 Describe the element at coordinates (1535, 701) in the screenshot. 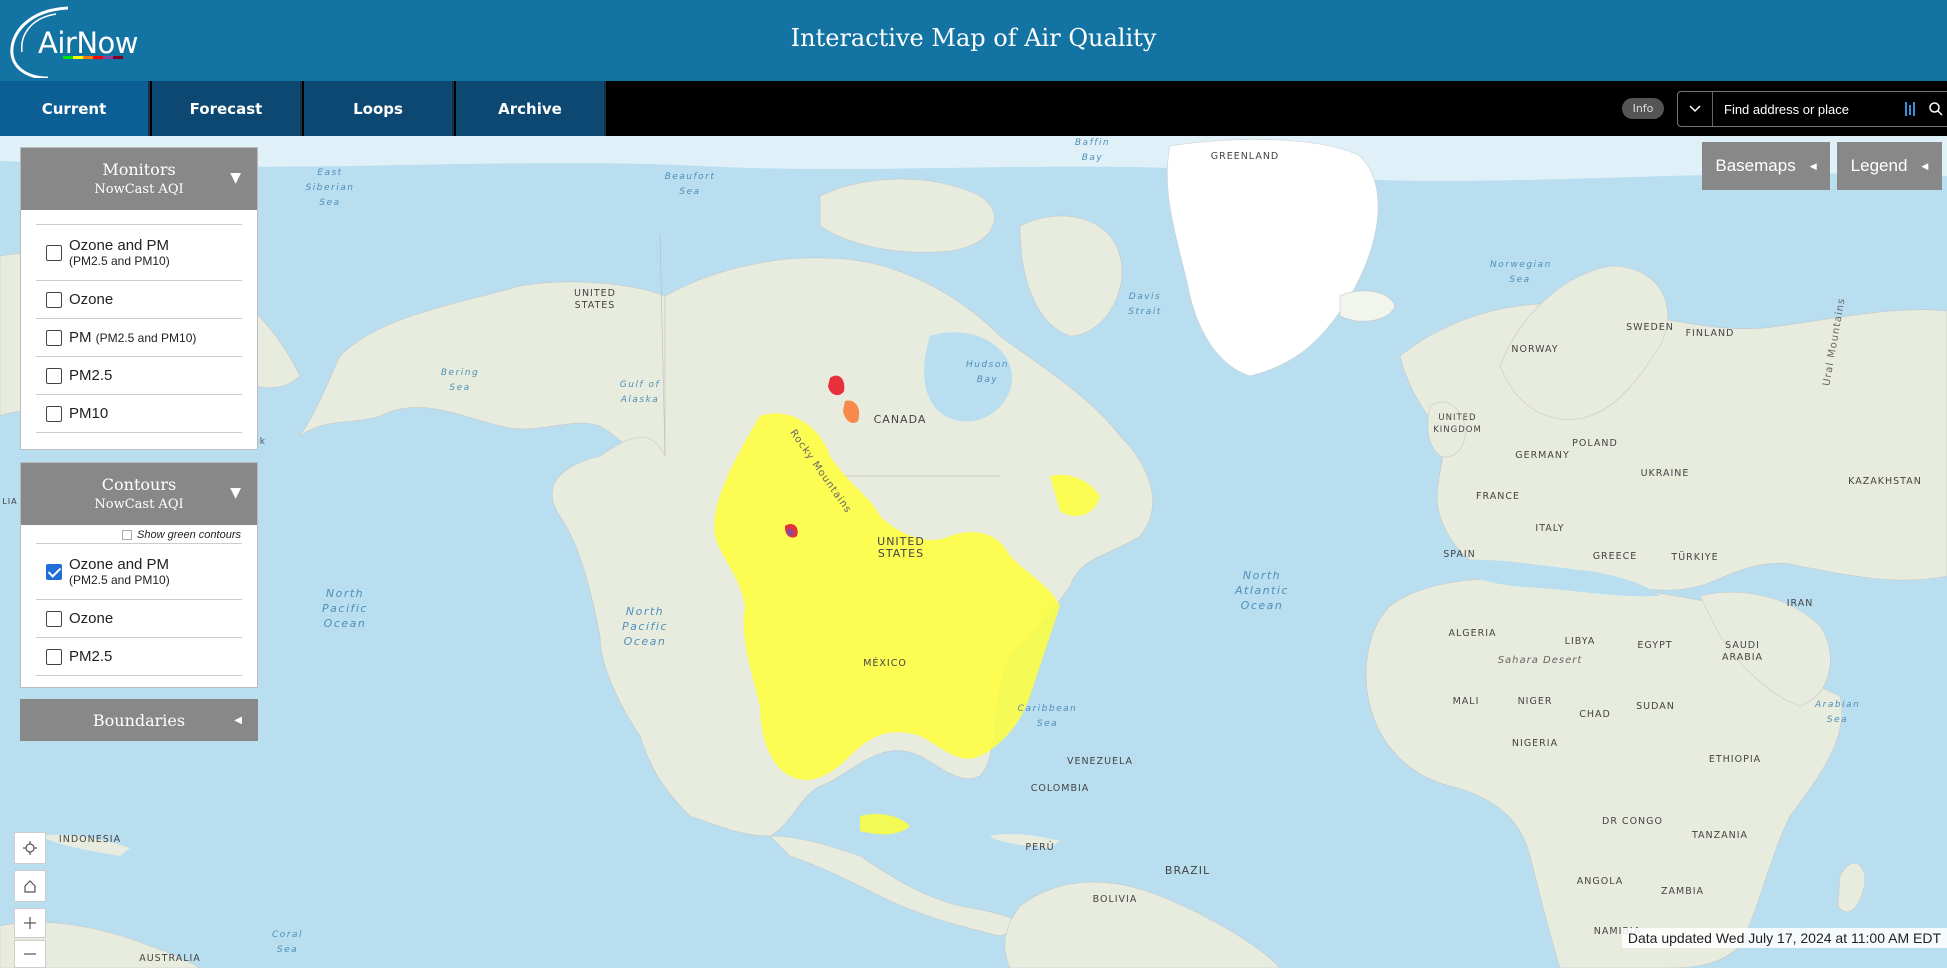

I see `map-label-niger: NIGER` at that location.